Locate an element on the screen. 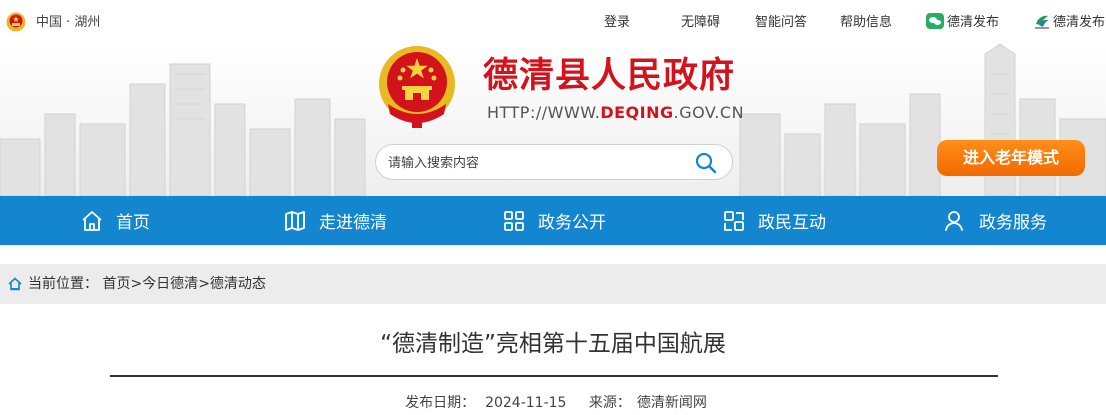 Image resolution: width=1106 pixels, height=415 pixels. site-url: HTTP://WWW.DEQING.GOV.CN is located at coordinates (616, 112).